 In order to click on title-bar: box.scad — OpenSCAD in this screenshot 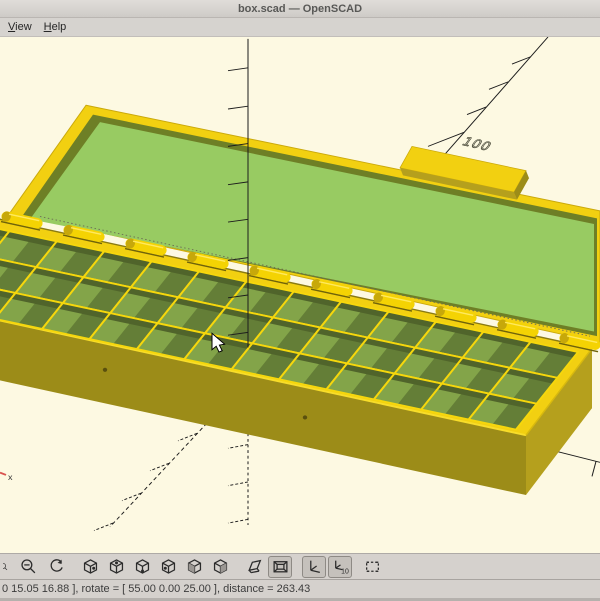, I will do `click(300, 9)`.